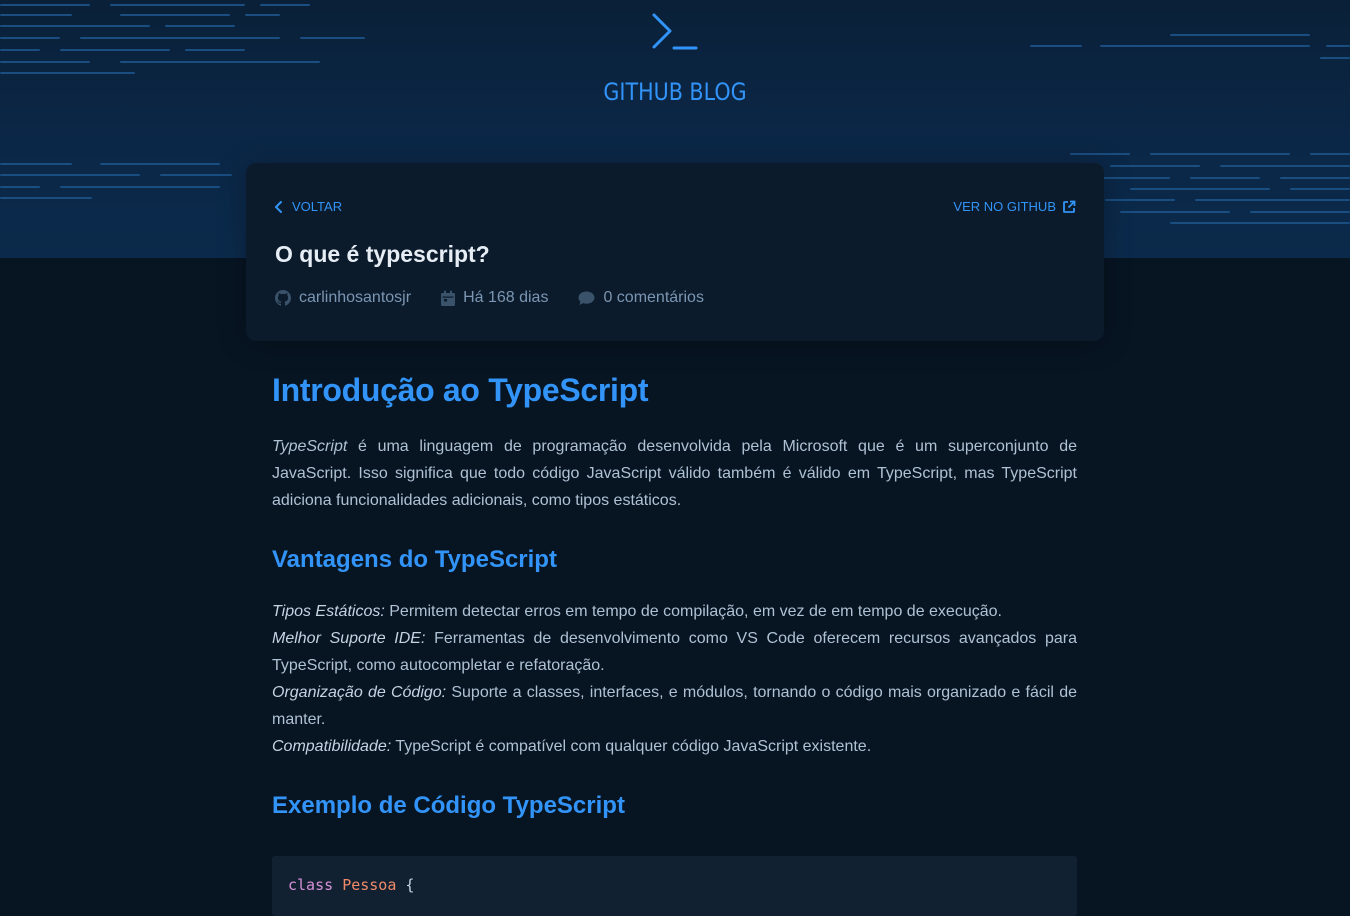 Image resolution: width=1350 pixels, height=916 pixels. Describe the element at coordinates (675, 31) in the screenshot. I see `terminal-icon` at that location.